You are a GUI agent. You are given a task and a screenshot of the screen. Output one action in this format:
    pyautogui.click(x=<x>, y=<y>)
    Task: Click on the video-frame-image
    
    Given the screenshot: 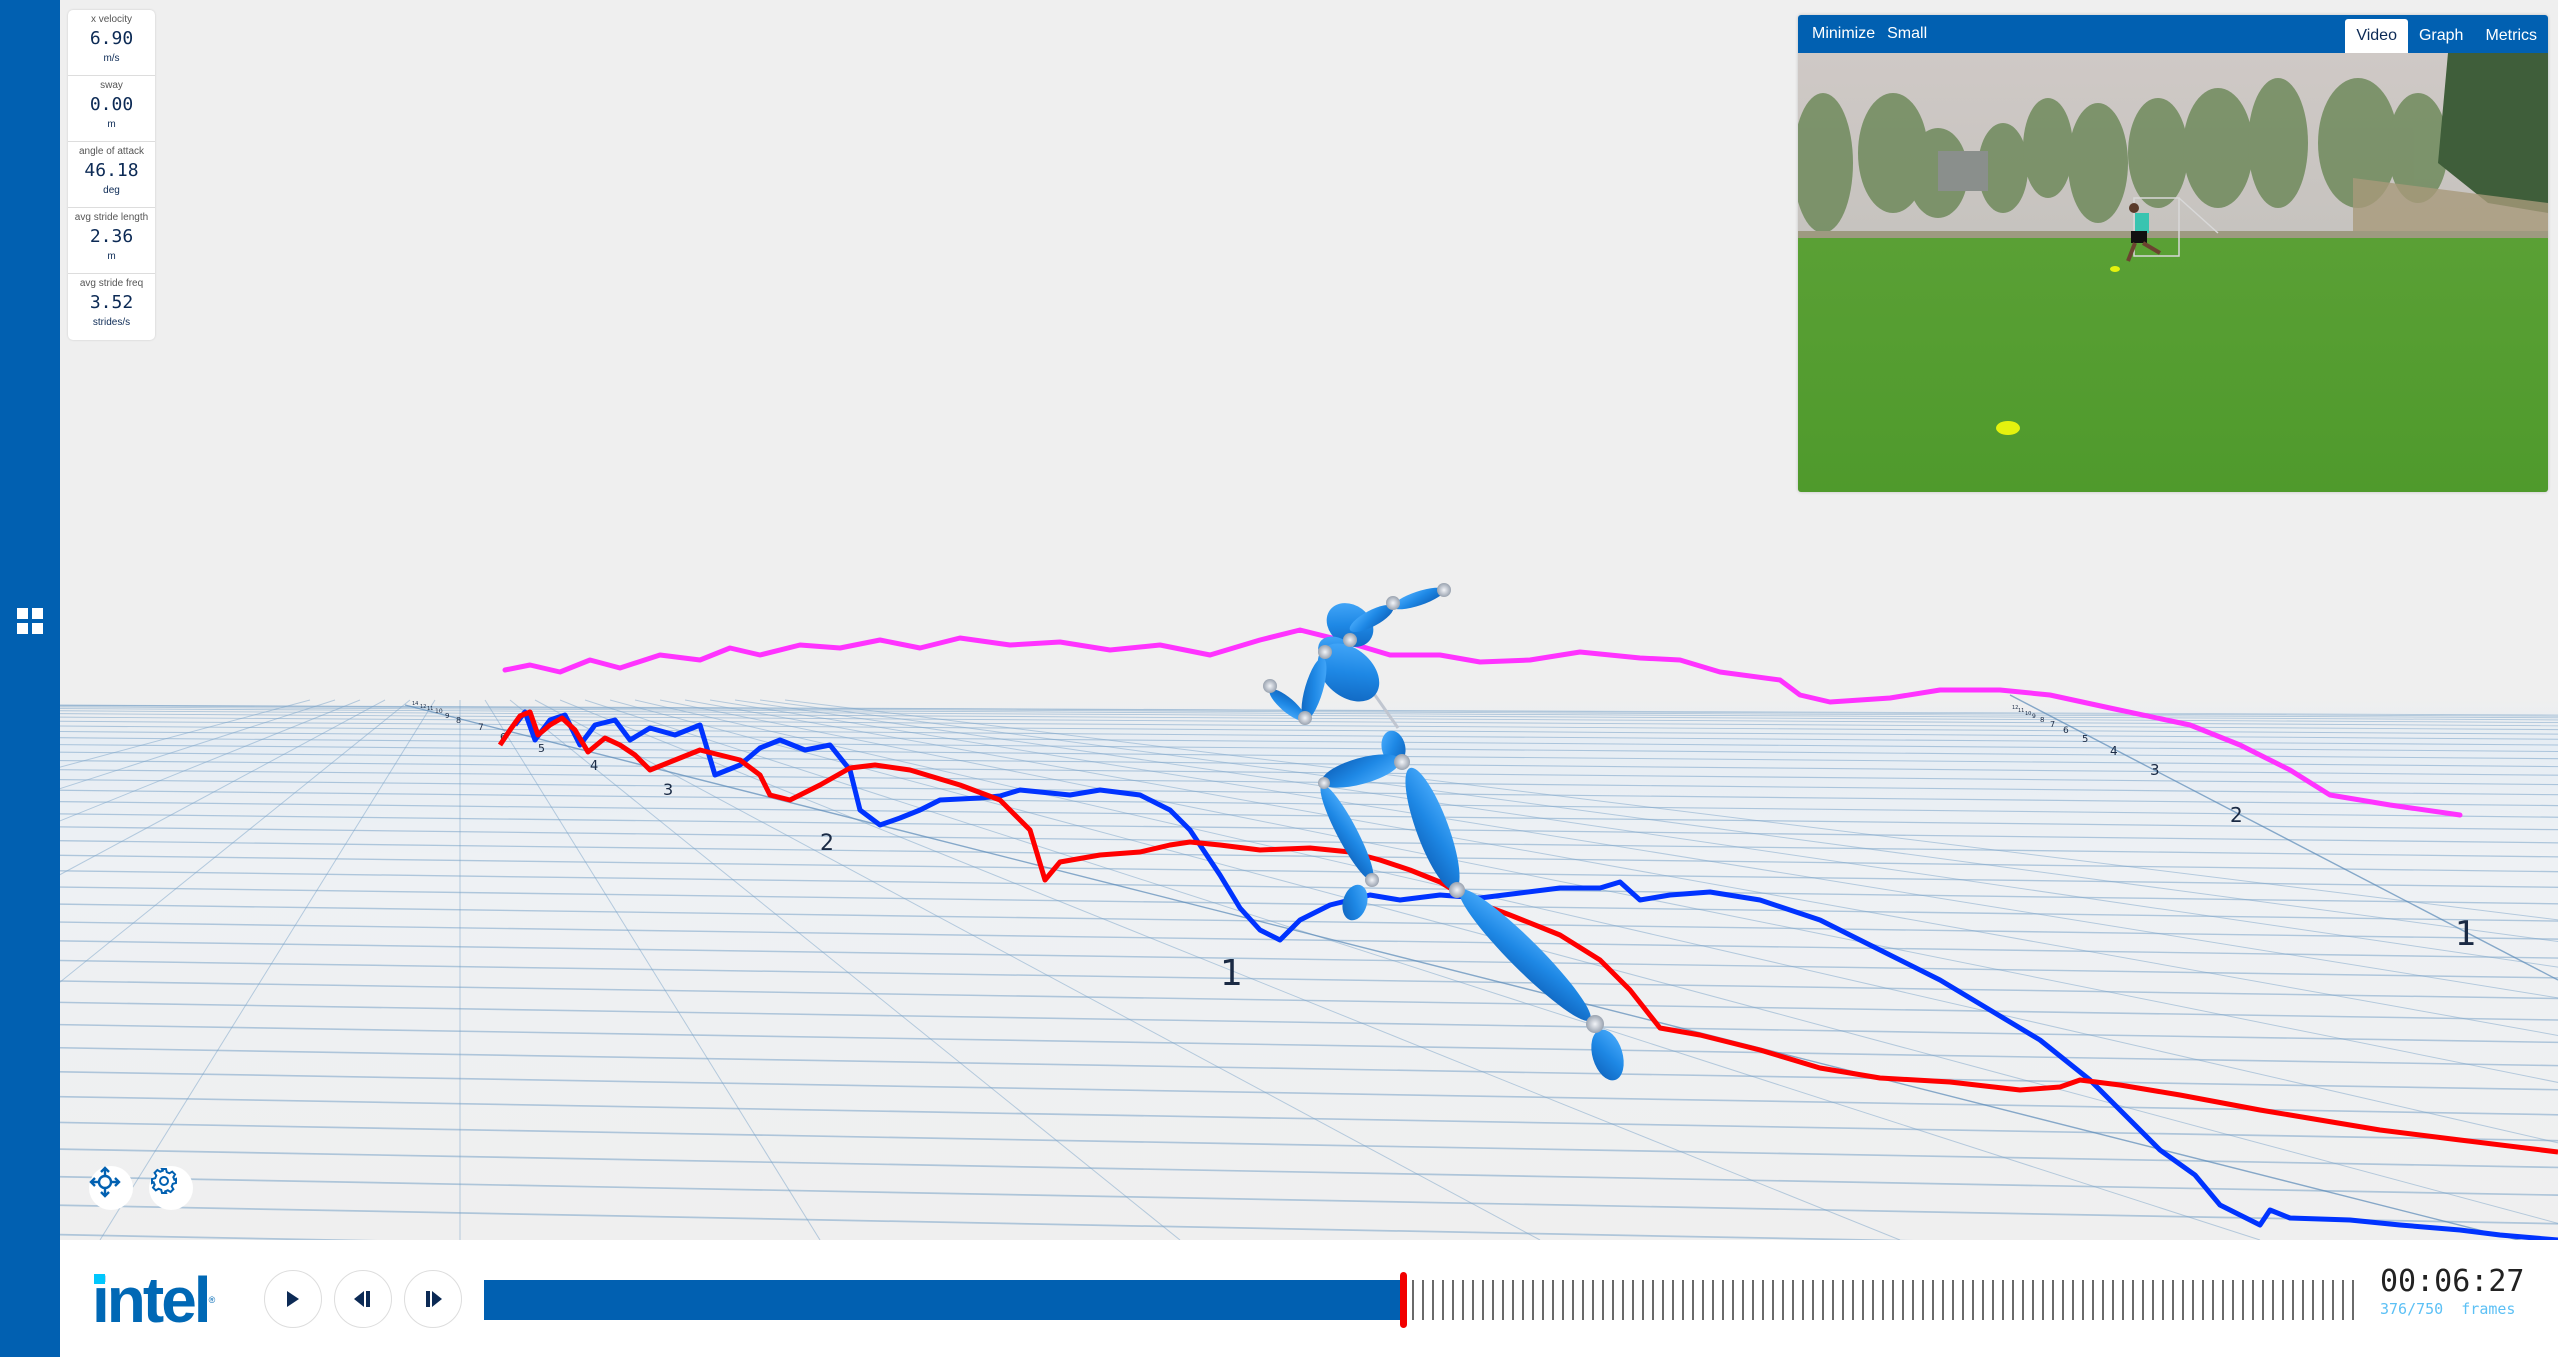 What is the action you would take?
    pyautogui.click(x=2173, y=272)
    